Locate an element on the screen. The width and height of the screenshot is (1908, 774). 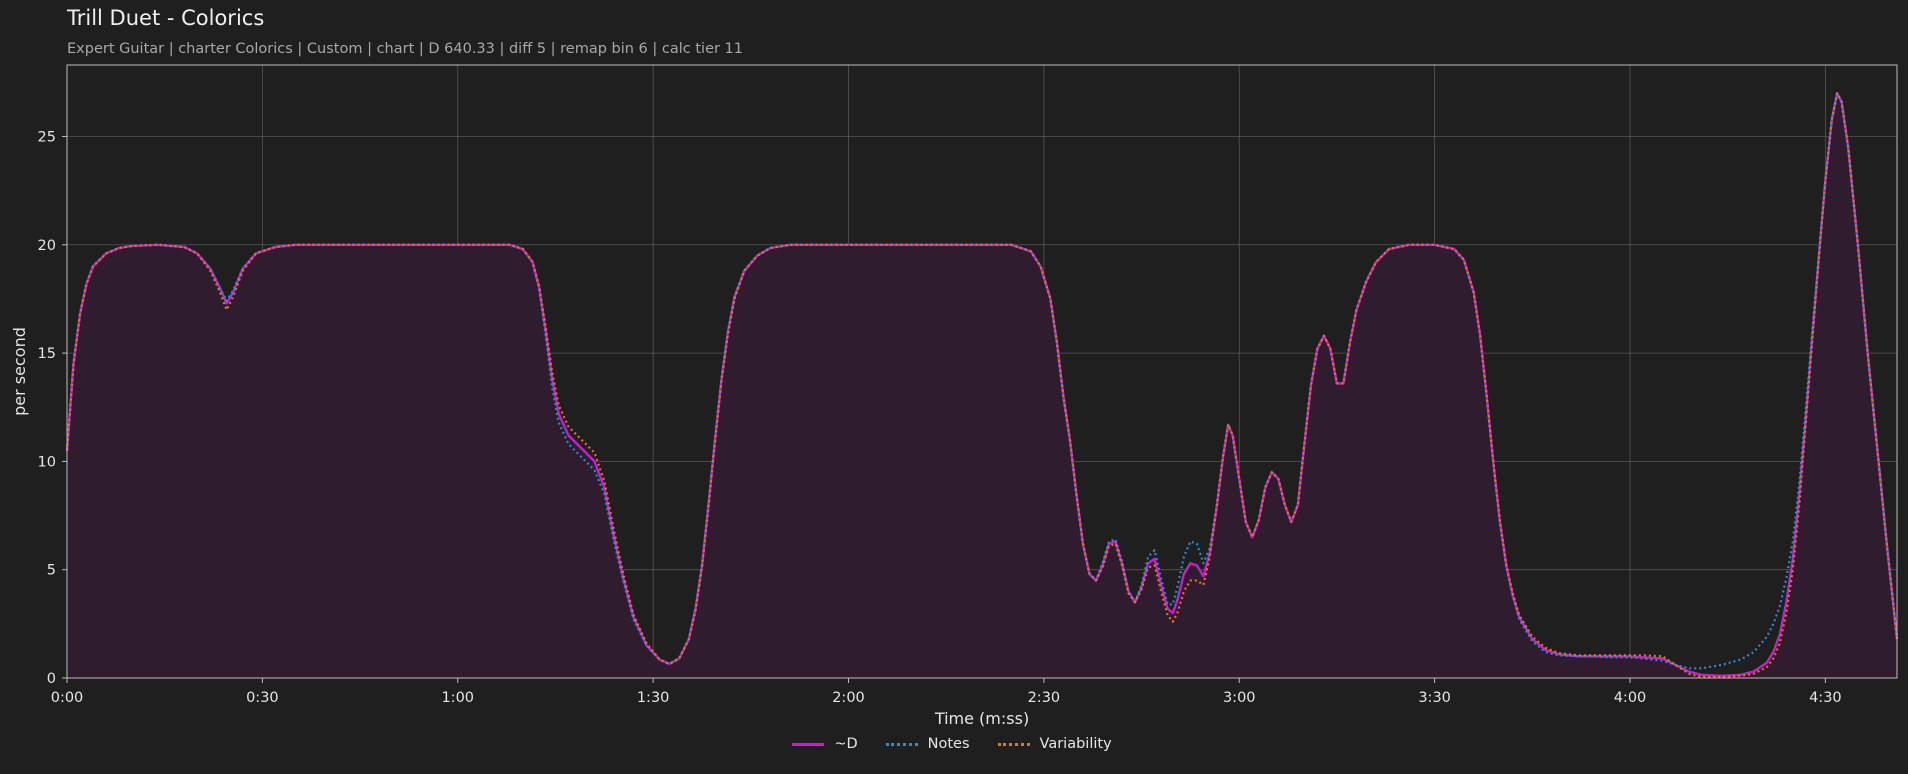
legend-label-d: ~D is located at coordinates (846, 744).